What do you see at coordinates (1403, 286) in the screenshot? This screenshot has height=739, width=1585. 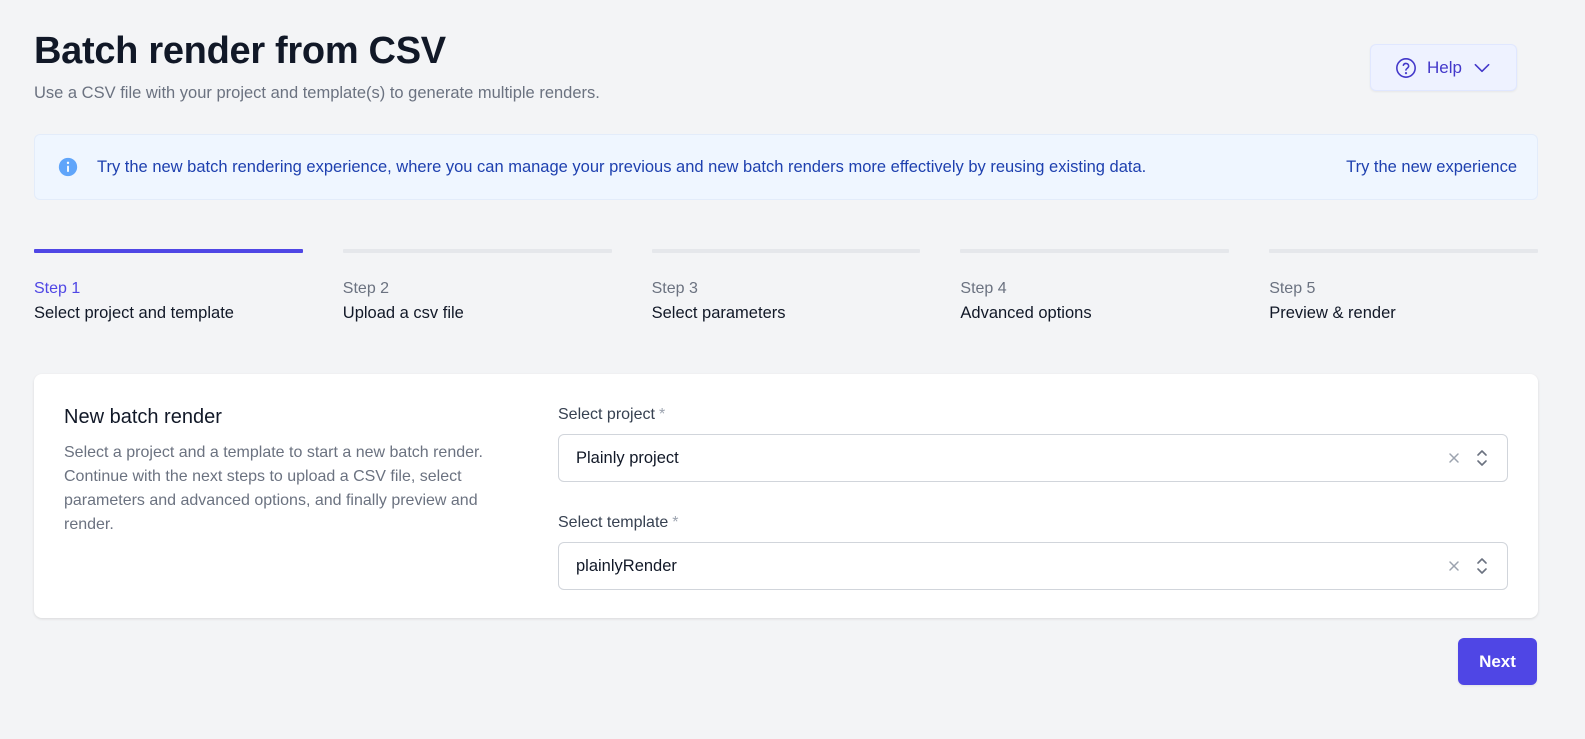 I see `step-5: Step 5 Preview & render` at bounding box center [1403, 286].